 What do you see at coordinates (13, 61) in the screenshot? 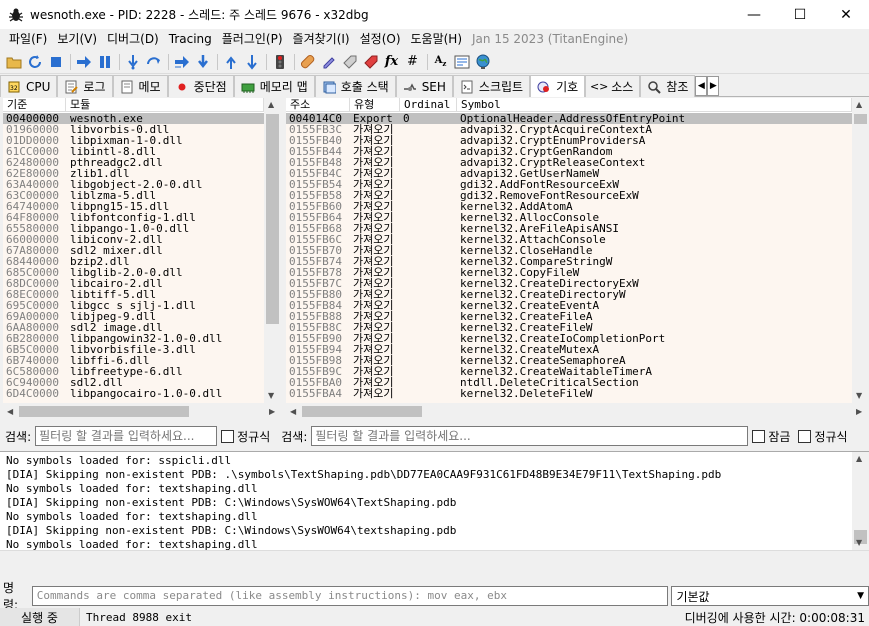
I see `open-icon` at bounding box center [13, 61].